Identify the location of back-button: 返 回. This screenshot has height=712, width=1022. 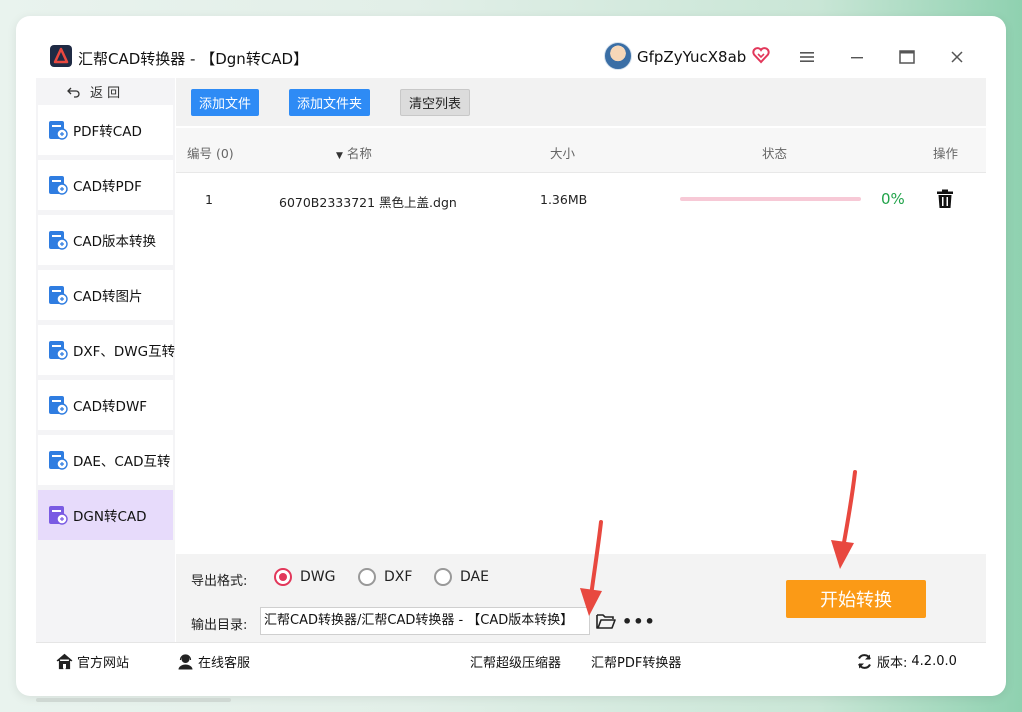
(93, 91).